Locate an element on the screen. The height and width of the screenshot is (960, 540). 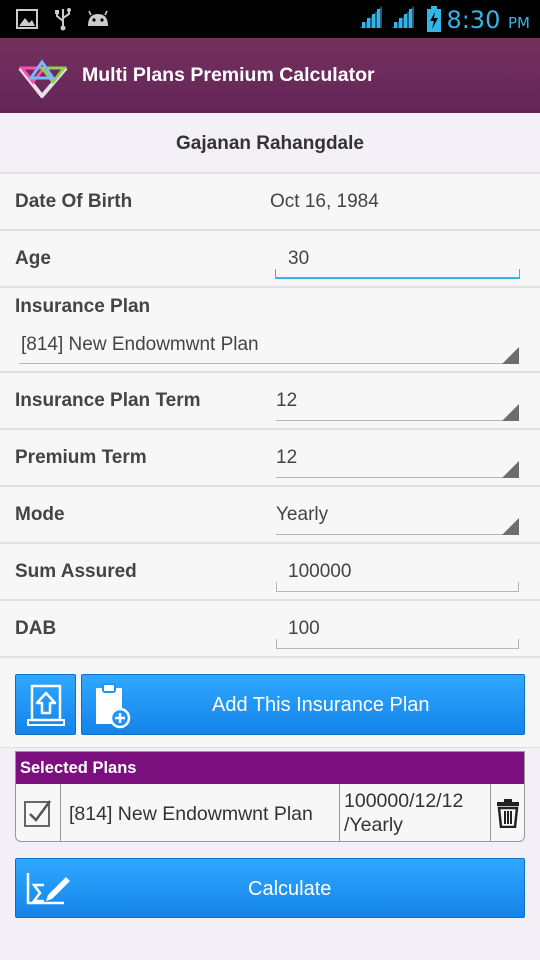
wifi-signal-icon is located at coordinates (371, 17).